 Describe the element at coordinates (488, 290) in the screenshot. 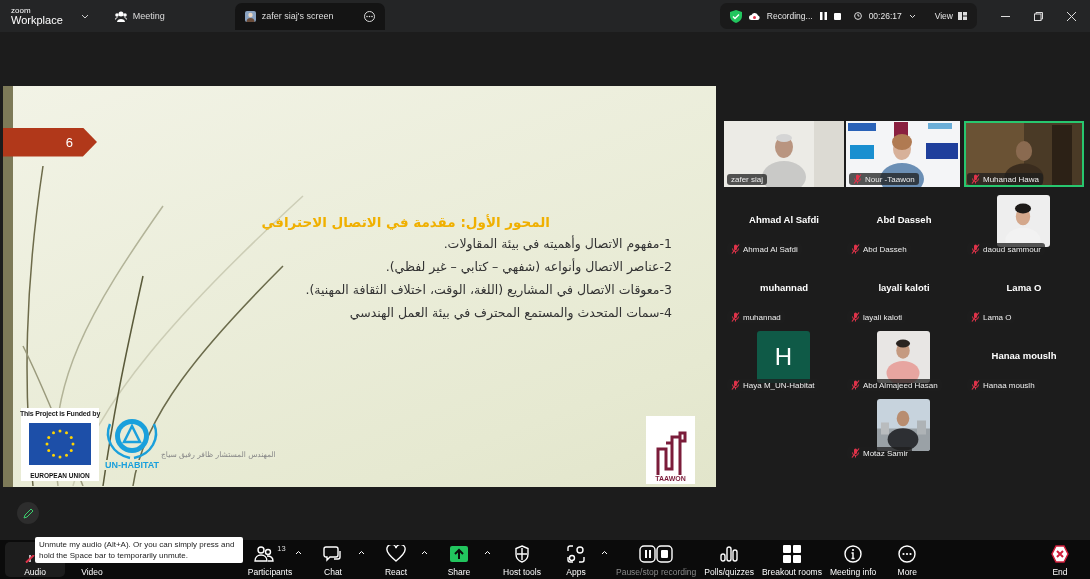

I see `bullet-point: 3-معوقات الاتصال في المشاريع (اللغة، الوقت، اختلاف الثقافة المهنية).` at that location.